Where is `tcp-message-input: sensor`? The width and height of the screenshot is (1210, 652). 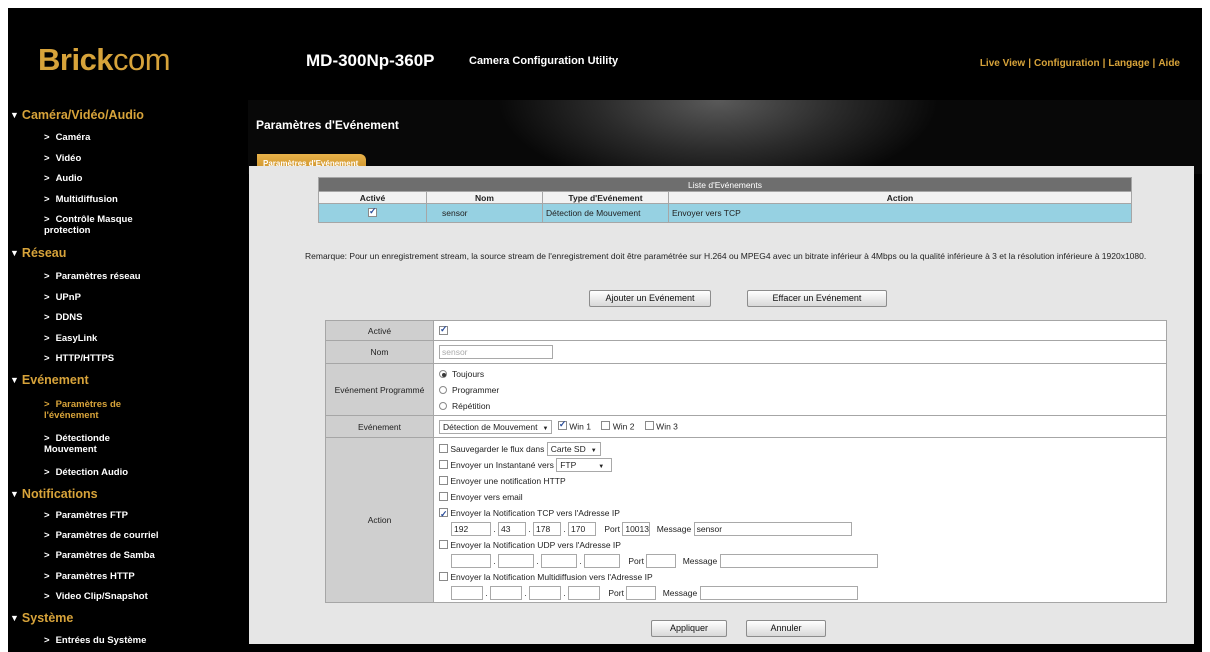
tcp-message-input: sensor is located at coordinates (772, 529).